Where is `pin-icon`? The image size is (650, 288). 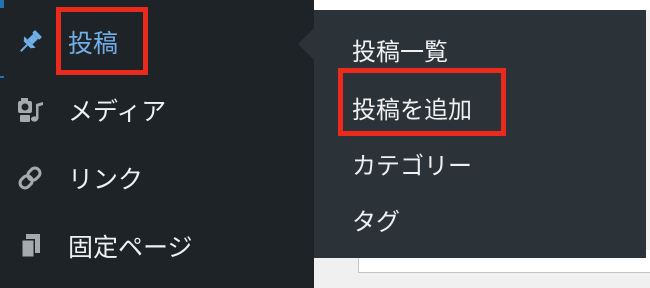 pin-icon is located at coordinates (30, 42).